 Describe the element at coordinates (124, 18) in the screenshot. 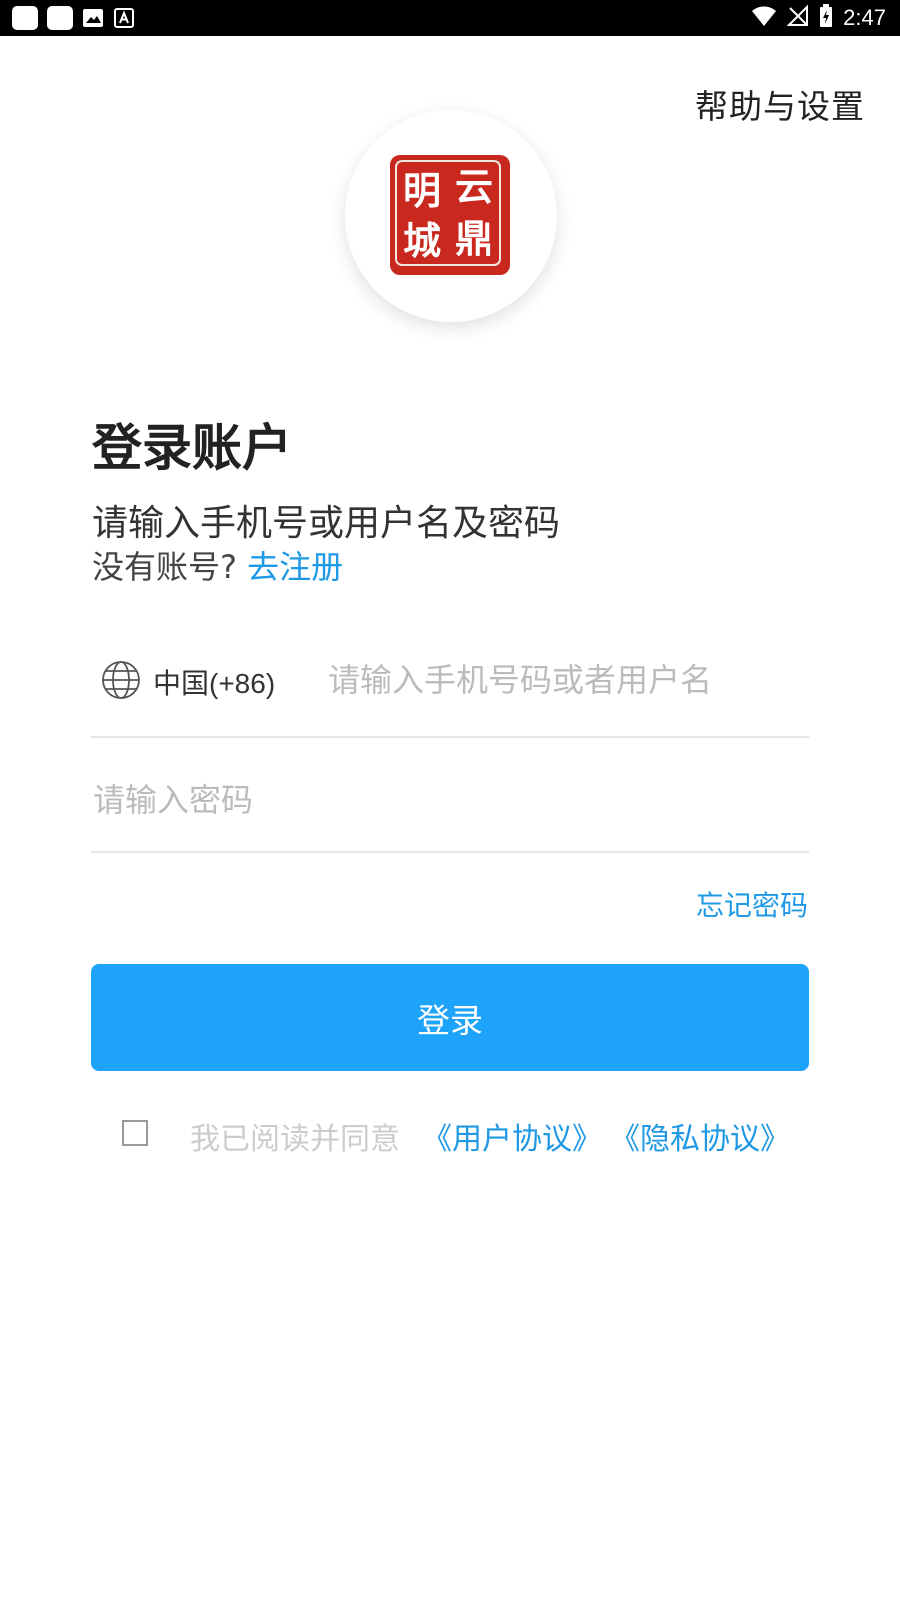

I see `text-a-icon` at that location.